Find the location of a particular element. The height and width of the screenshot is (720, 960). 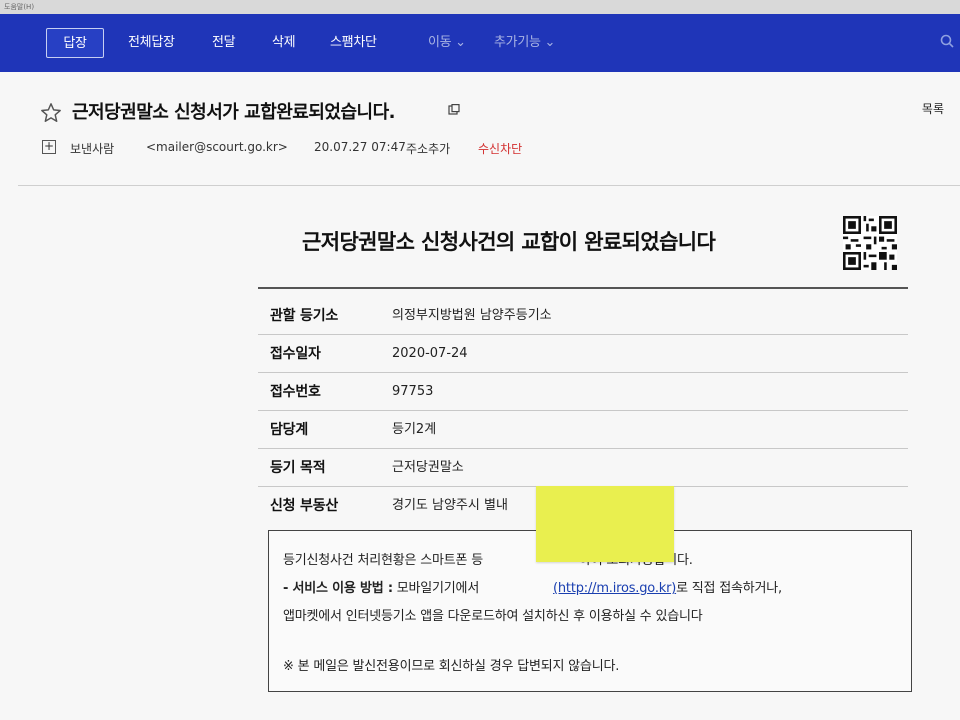

notice-line-2-end: 로 직접 접속하거나, is located at coordinates (729, 588).